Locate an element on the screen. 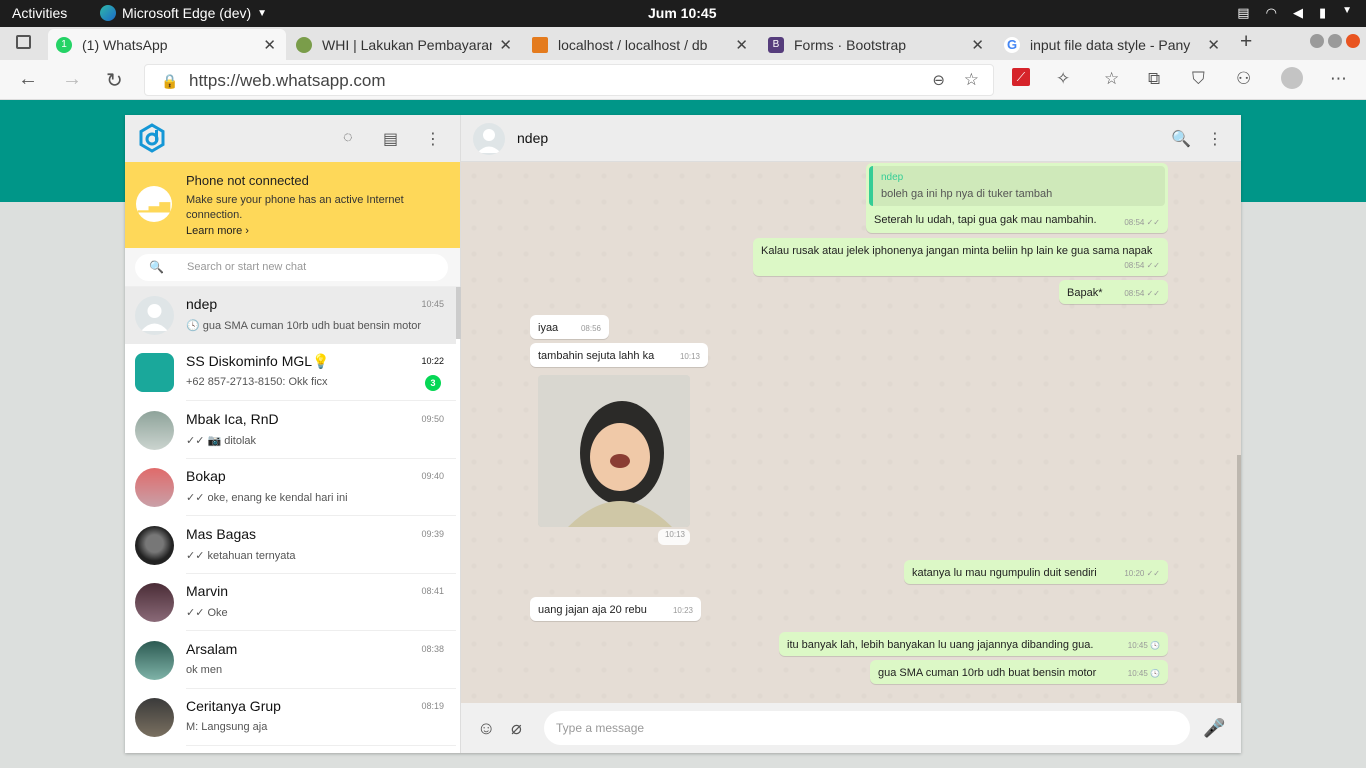 Image resolution: width=1366 pixels, height=768 pixels. system-tray: ▤ ◠ ◀ ▮ ▼ is located at coordinates (1294, 13).